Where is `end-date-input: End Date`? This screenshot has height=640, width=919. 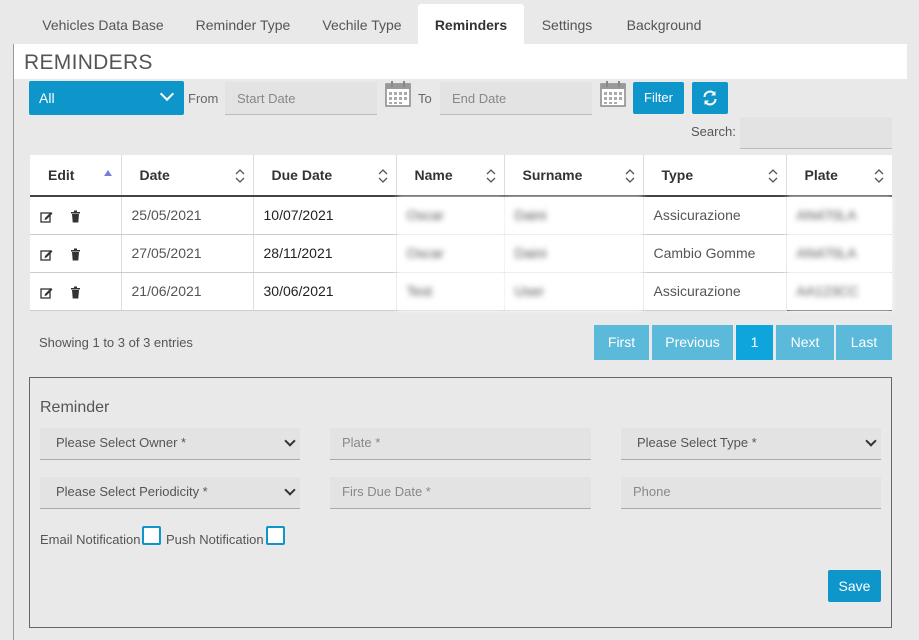
end-date-input: End Date is located at coordinates (516, 98).